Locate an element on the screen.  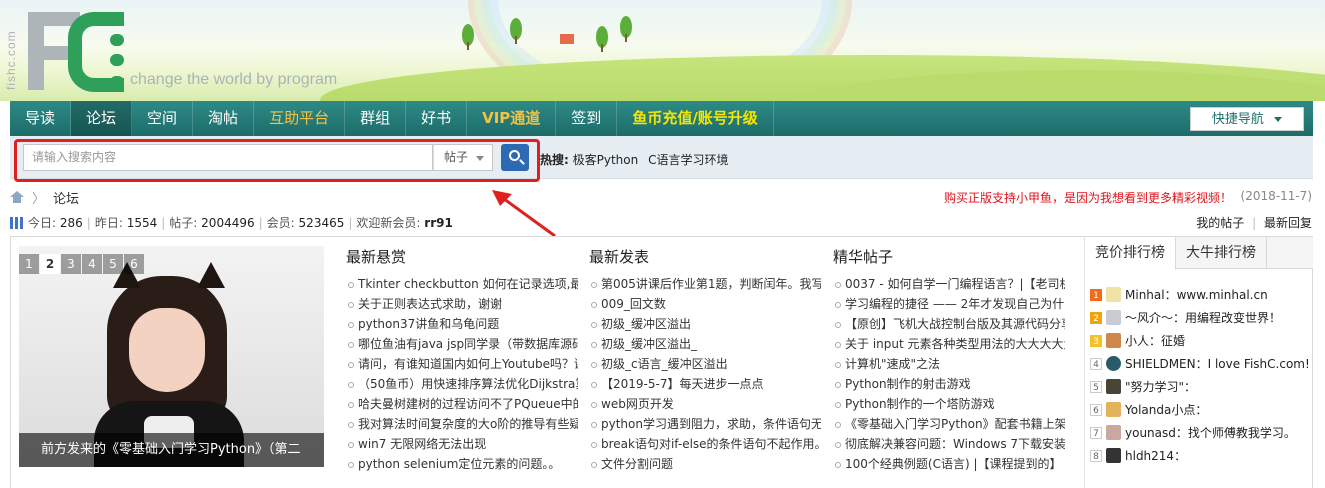
breadcrumb-current: 论坛 is located at coordinates (66, 197).